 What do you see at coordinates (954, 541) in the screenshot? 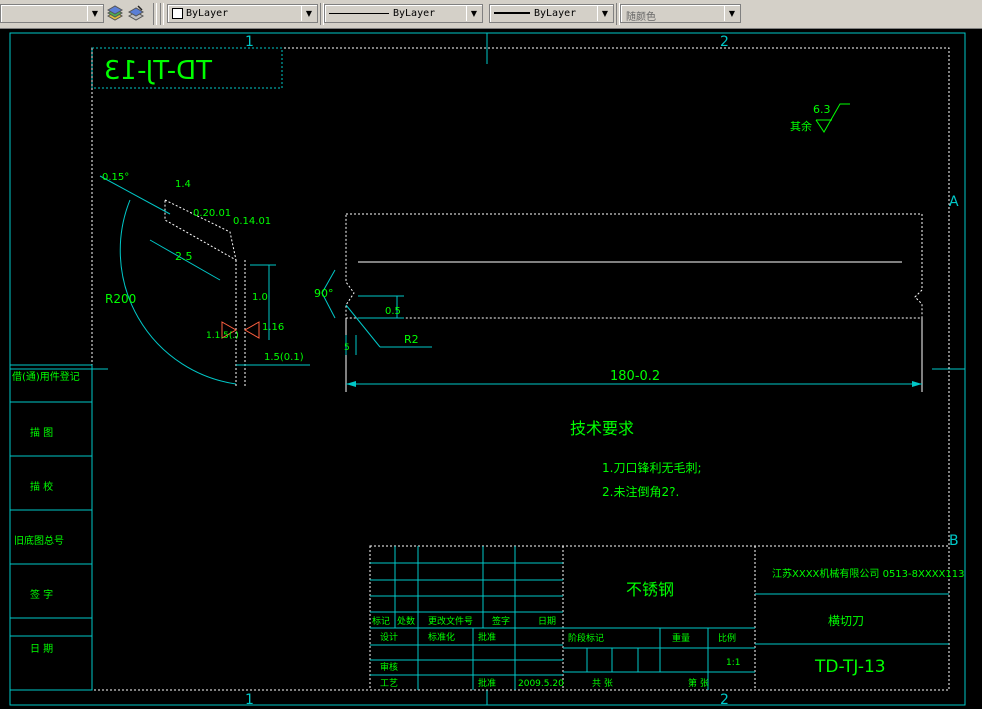
I see `border-row-label: B` at bounding box center [954, 541].